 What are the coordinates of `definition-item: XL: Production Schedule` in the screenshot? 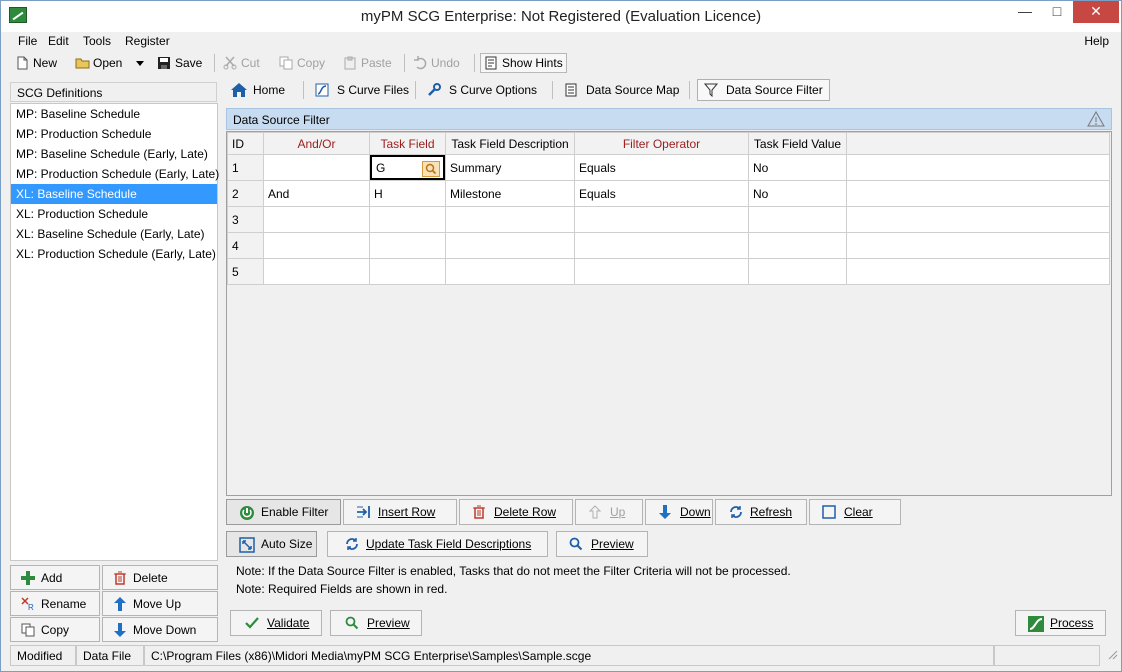 It's located at (114, 214).